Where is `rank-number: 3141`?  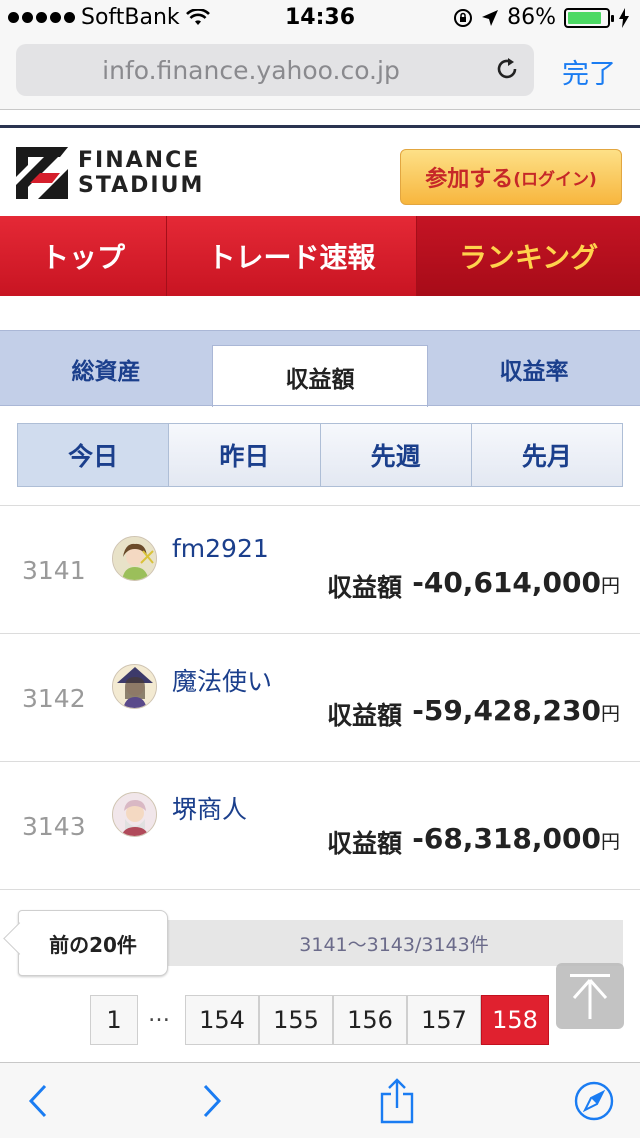
rank-number: 3141 is located at coordinates (54, 570).